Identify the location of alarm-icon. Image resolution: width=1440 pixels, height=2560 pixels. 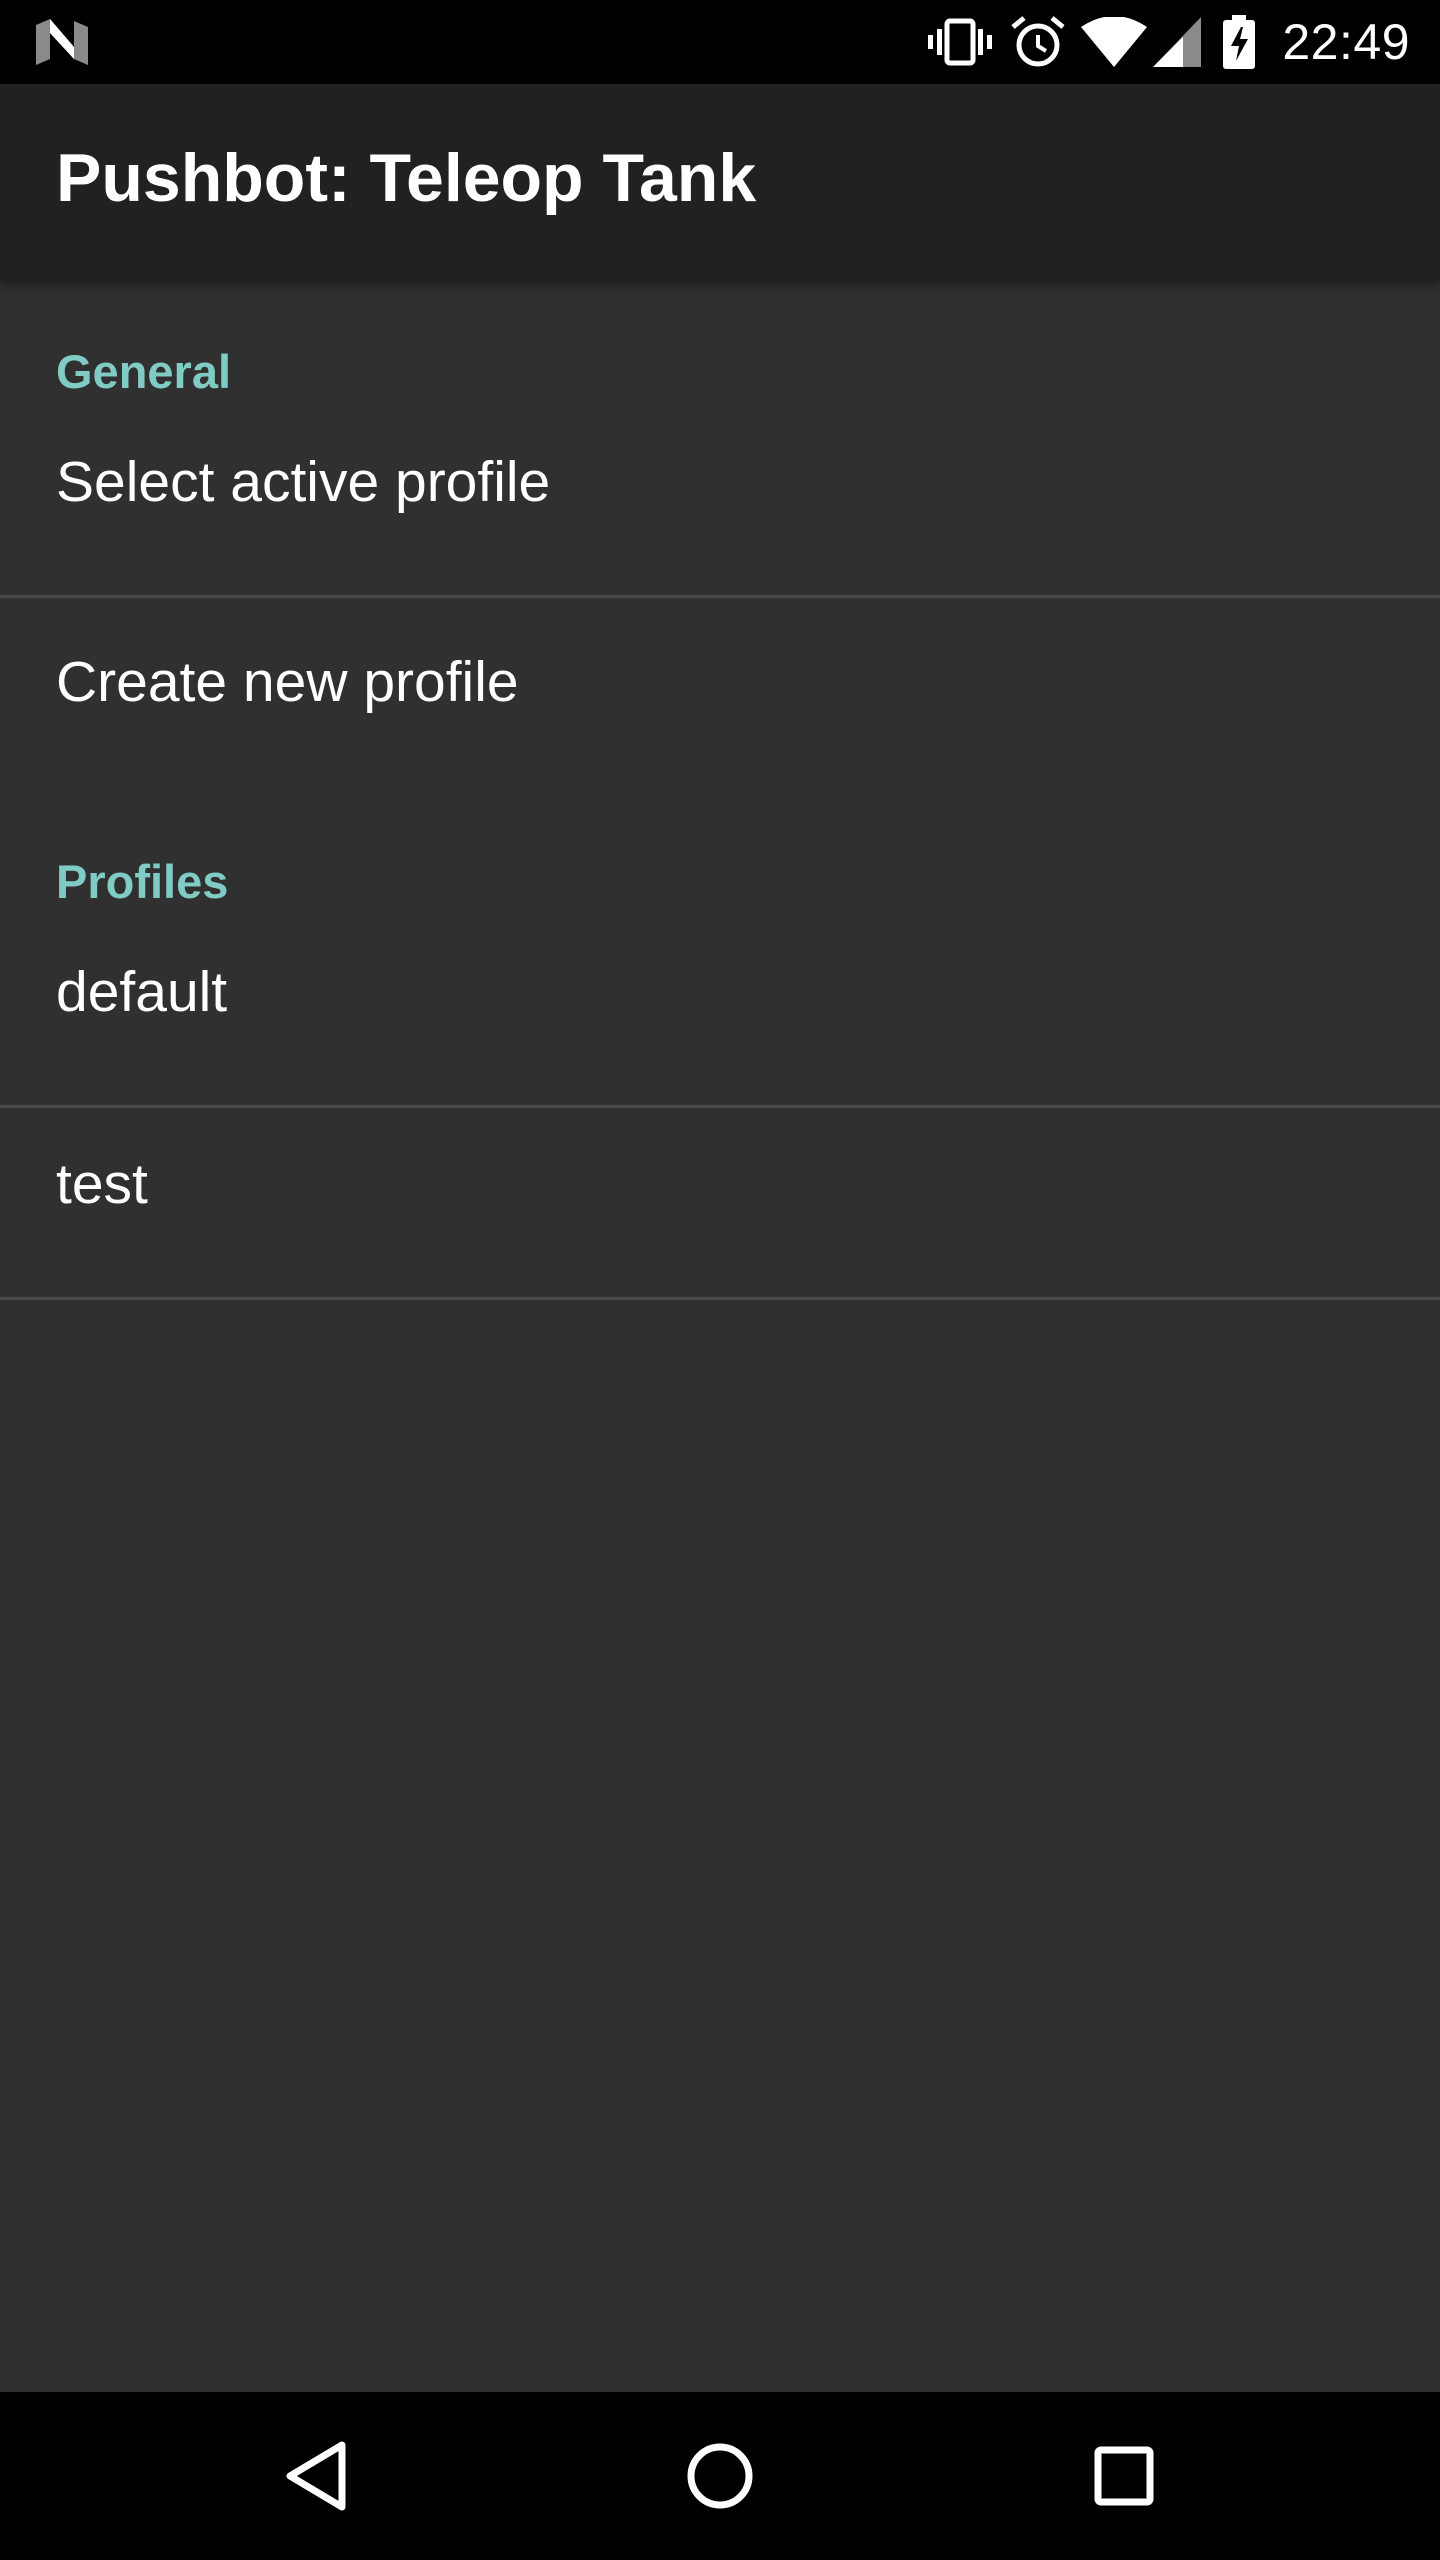
(1038, 42).